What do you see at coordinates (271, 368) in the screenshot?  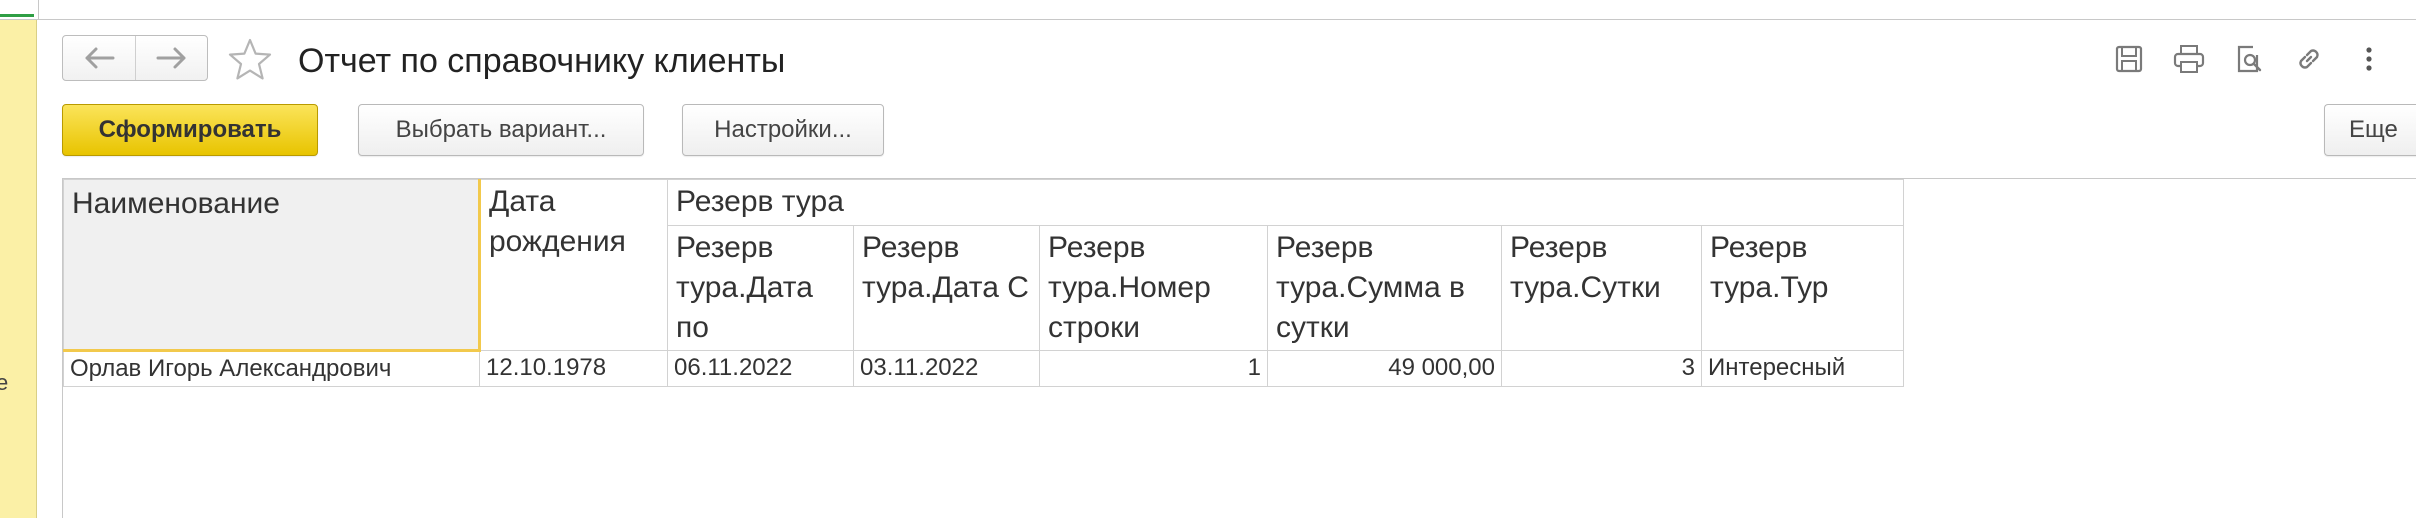 I see `cell-name: Орлав Игорь Александрович` at bounding box center [271, 368].